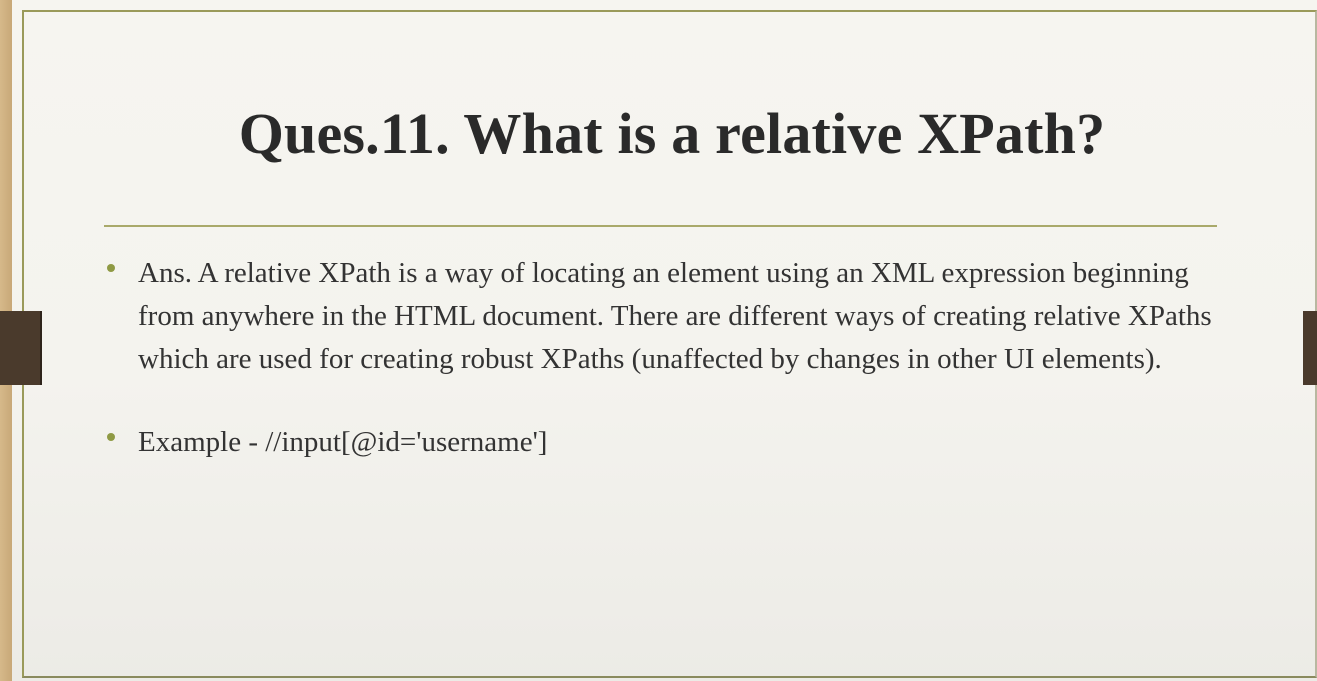 This screenshot has height=681, width=1317. What do you see at coordinates (659, 442) in the screenshot?
I see `bullet-example: Example - //input[@id='username']` at bounding box center [659, 442].